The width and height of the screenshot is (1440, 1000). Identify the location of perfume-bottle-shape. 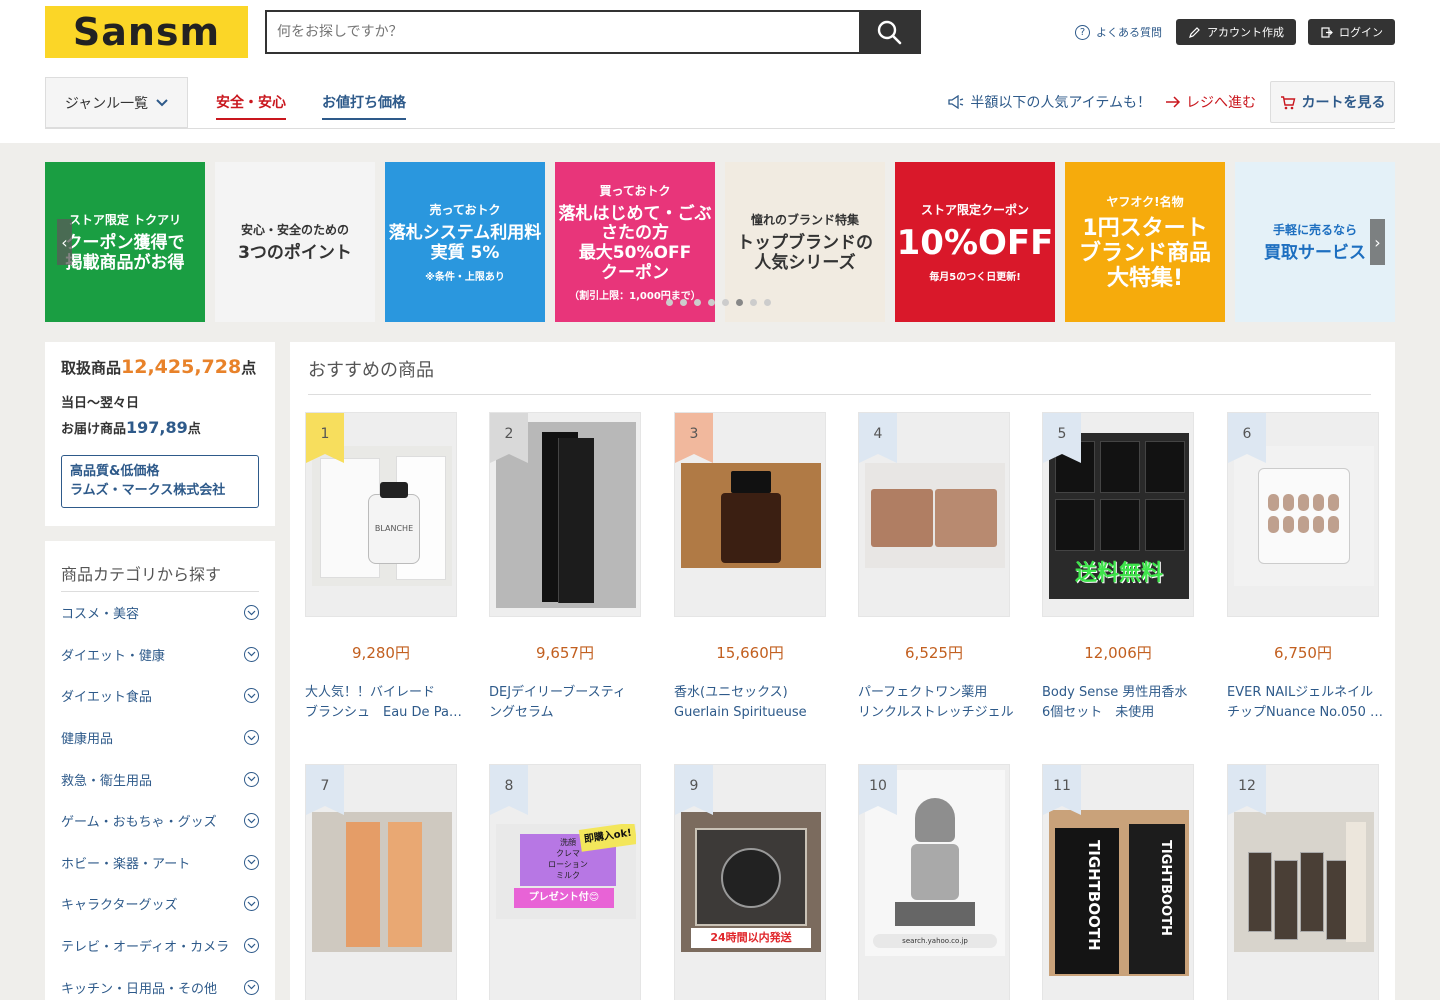
(751, 528).